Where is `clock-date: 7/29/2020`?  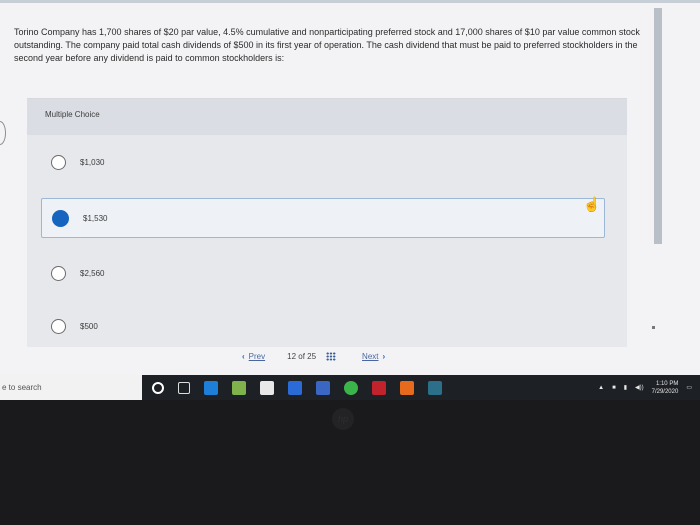
clock-date: 7/29/2020 is located at coordinates (665, 391).